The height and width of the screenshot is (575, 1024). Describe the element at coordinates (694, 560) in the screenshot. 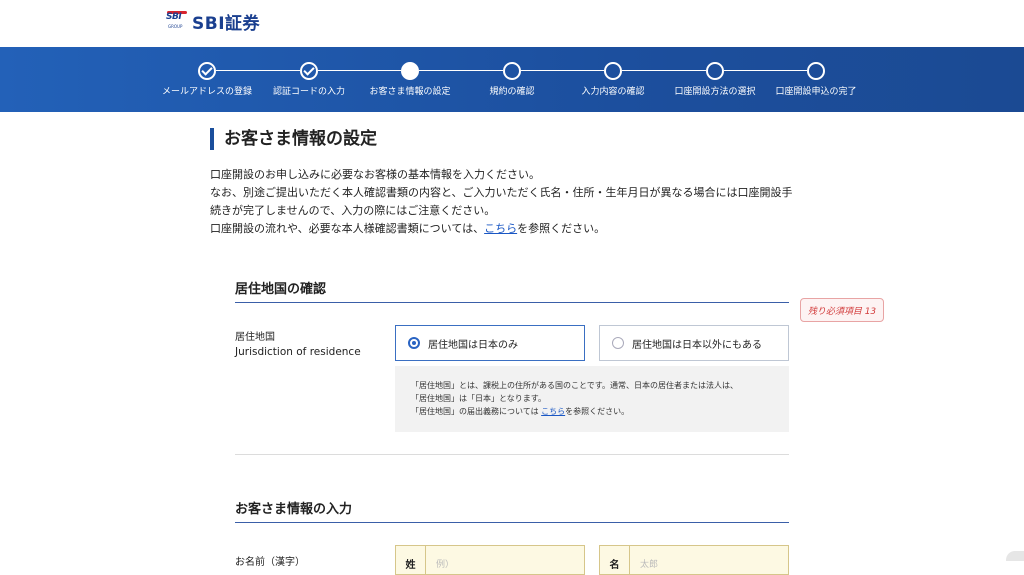

I see `mei-input: 名 太郎` at that location.